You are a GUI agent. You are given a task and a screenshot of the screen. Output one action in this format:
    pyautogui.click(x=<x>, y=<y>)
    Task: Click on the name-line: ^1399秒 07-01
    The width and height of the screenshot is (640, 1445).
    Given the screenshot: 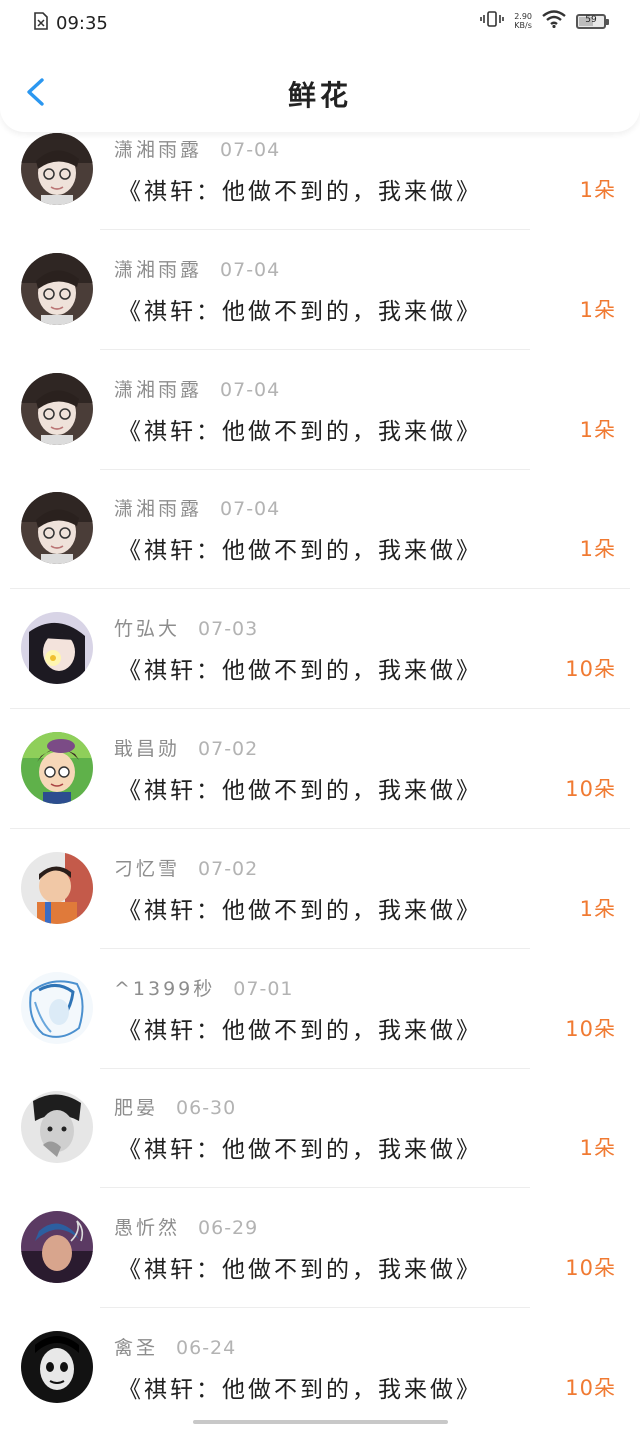 What is the action you would take?
    pyautogui.click(x=204, y=987)
    